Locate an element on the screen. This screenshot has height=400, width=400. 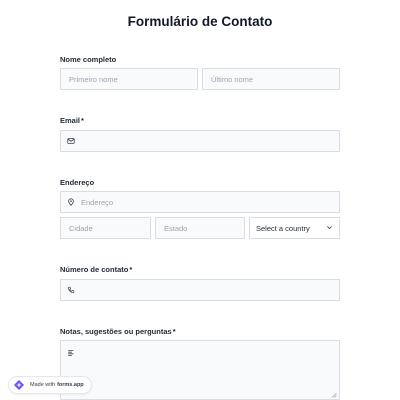
full-name-label: Nome completo is located at coordinates (88, 59).